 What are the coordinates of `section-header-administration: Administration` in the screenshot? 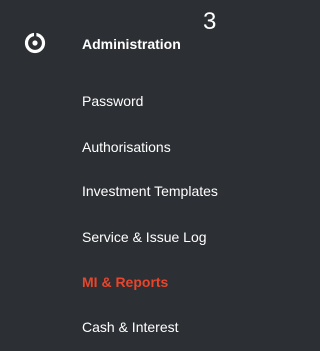 It's located at (124, 46).